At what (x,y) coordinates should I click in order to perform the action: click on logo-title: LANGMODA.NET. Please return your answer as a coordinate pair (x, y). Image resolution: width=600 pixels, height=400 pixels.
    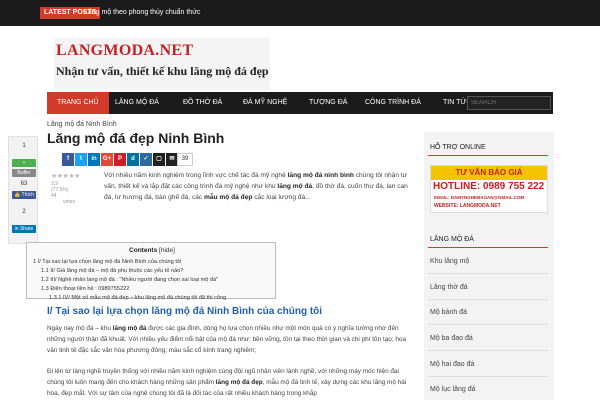
    Looking at the image, I should click on (124, 51).